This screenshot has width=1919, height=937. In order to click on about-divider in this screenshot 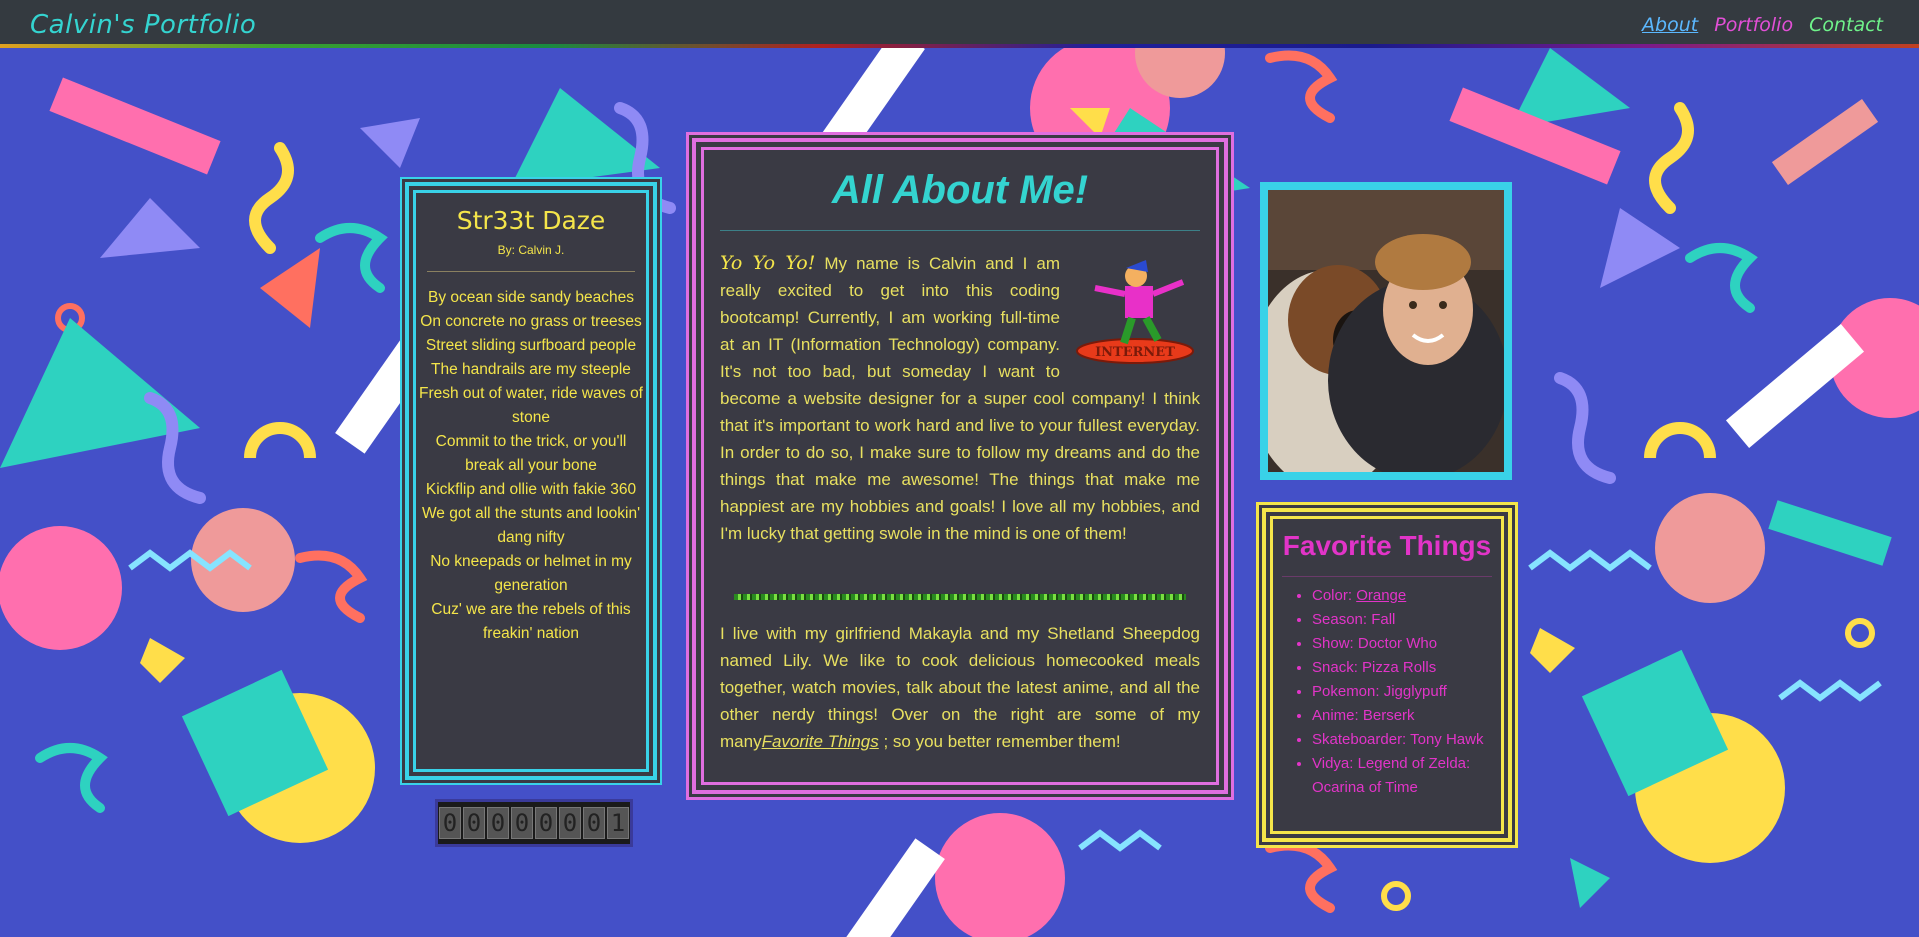, I will do `click(960, 230)`.